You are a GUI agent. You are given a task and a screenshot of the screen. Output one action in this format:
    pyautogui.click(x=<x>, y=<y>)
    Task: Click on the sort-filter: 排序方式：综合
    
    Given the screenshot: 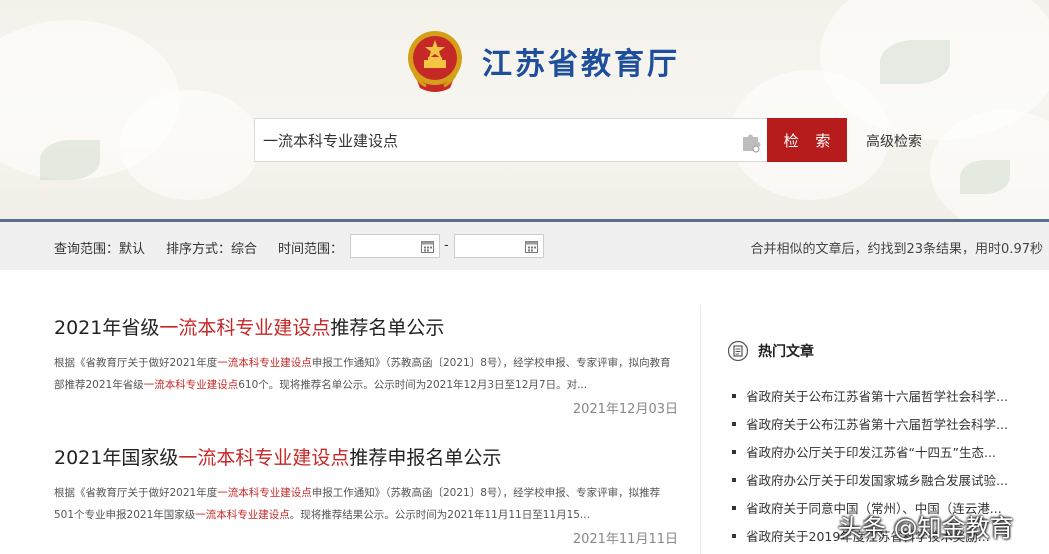 What is the action you would take?
    pyautogui.click(x=211, y=247)
    